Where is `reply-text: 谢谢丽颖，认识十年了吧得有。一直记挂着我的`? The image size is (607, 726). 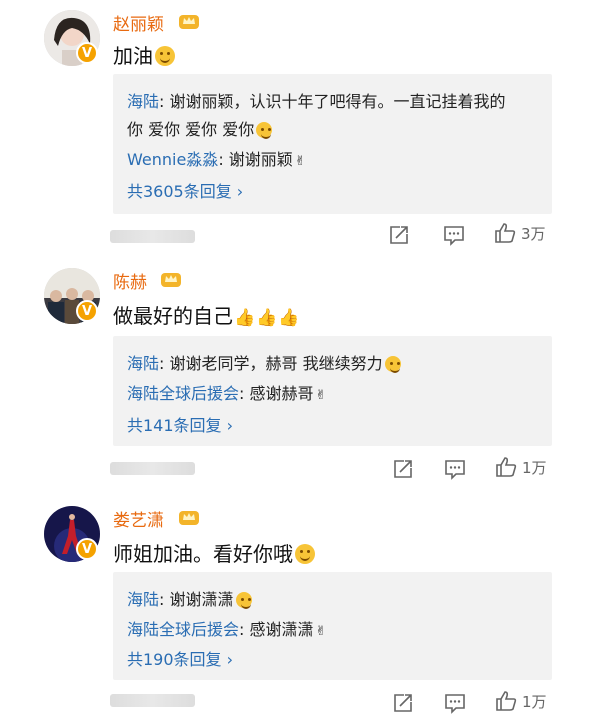
reply-text: 谢谢丽颖，认识十年了吧得有。一直记挂着我的 is located at coordinates (337, 101).